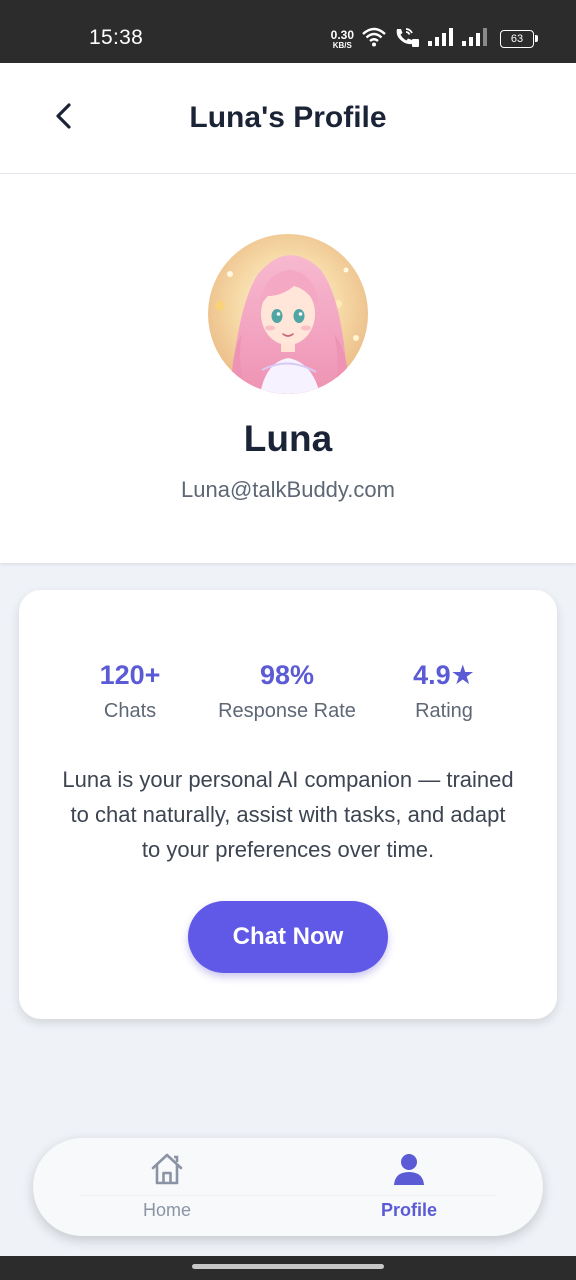  I want to click on system-nav-bar, so click(288, 1268).